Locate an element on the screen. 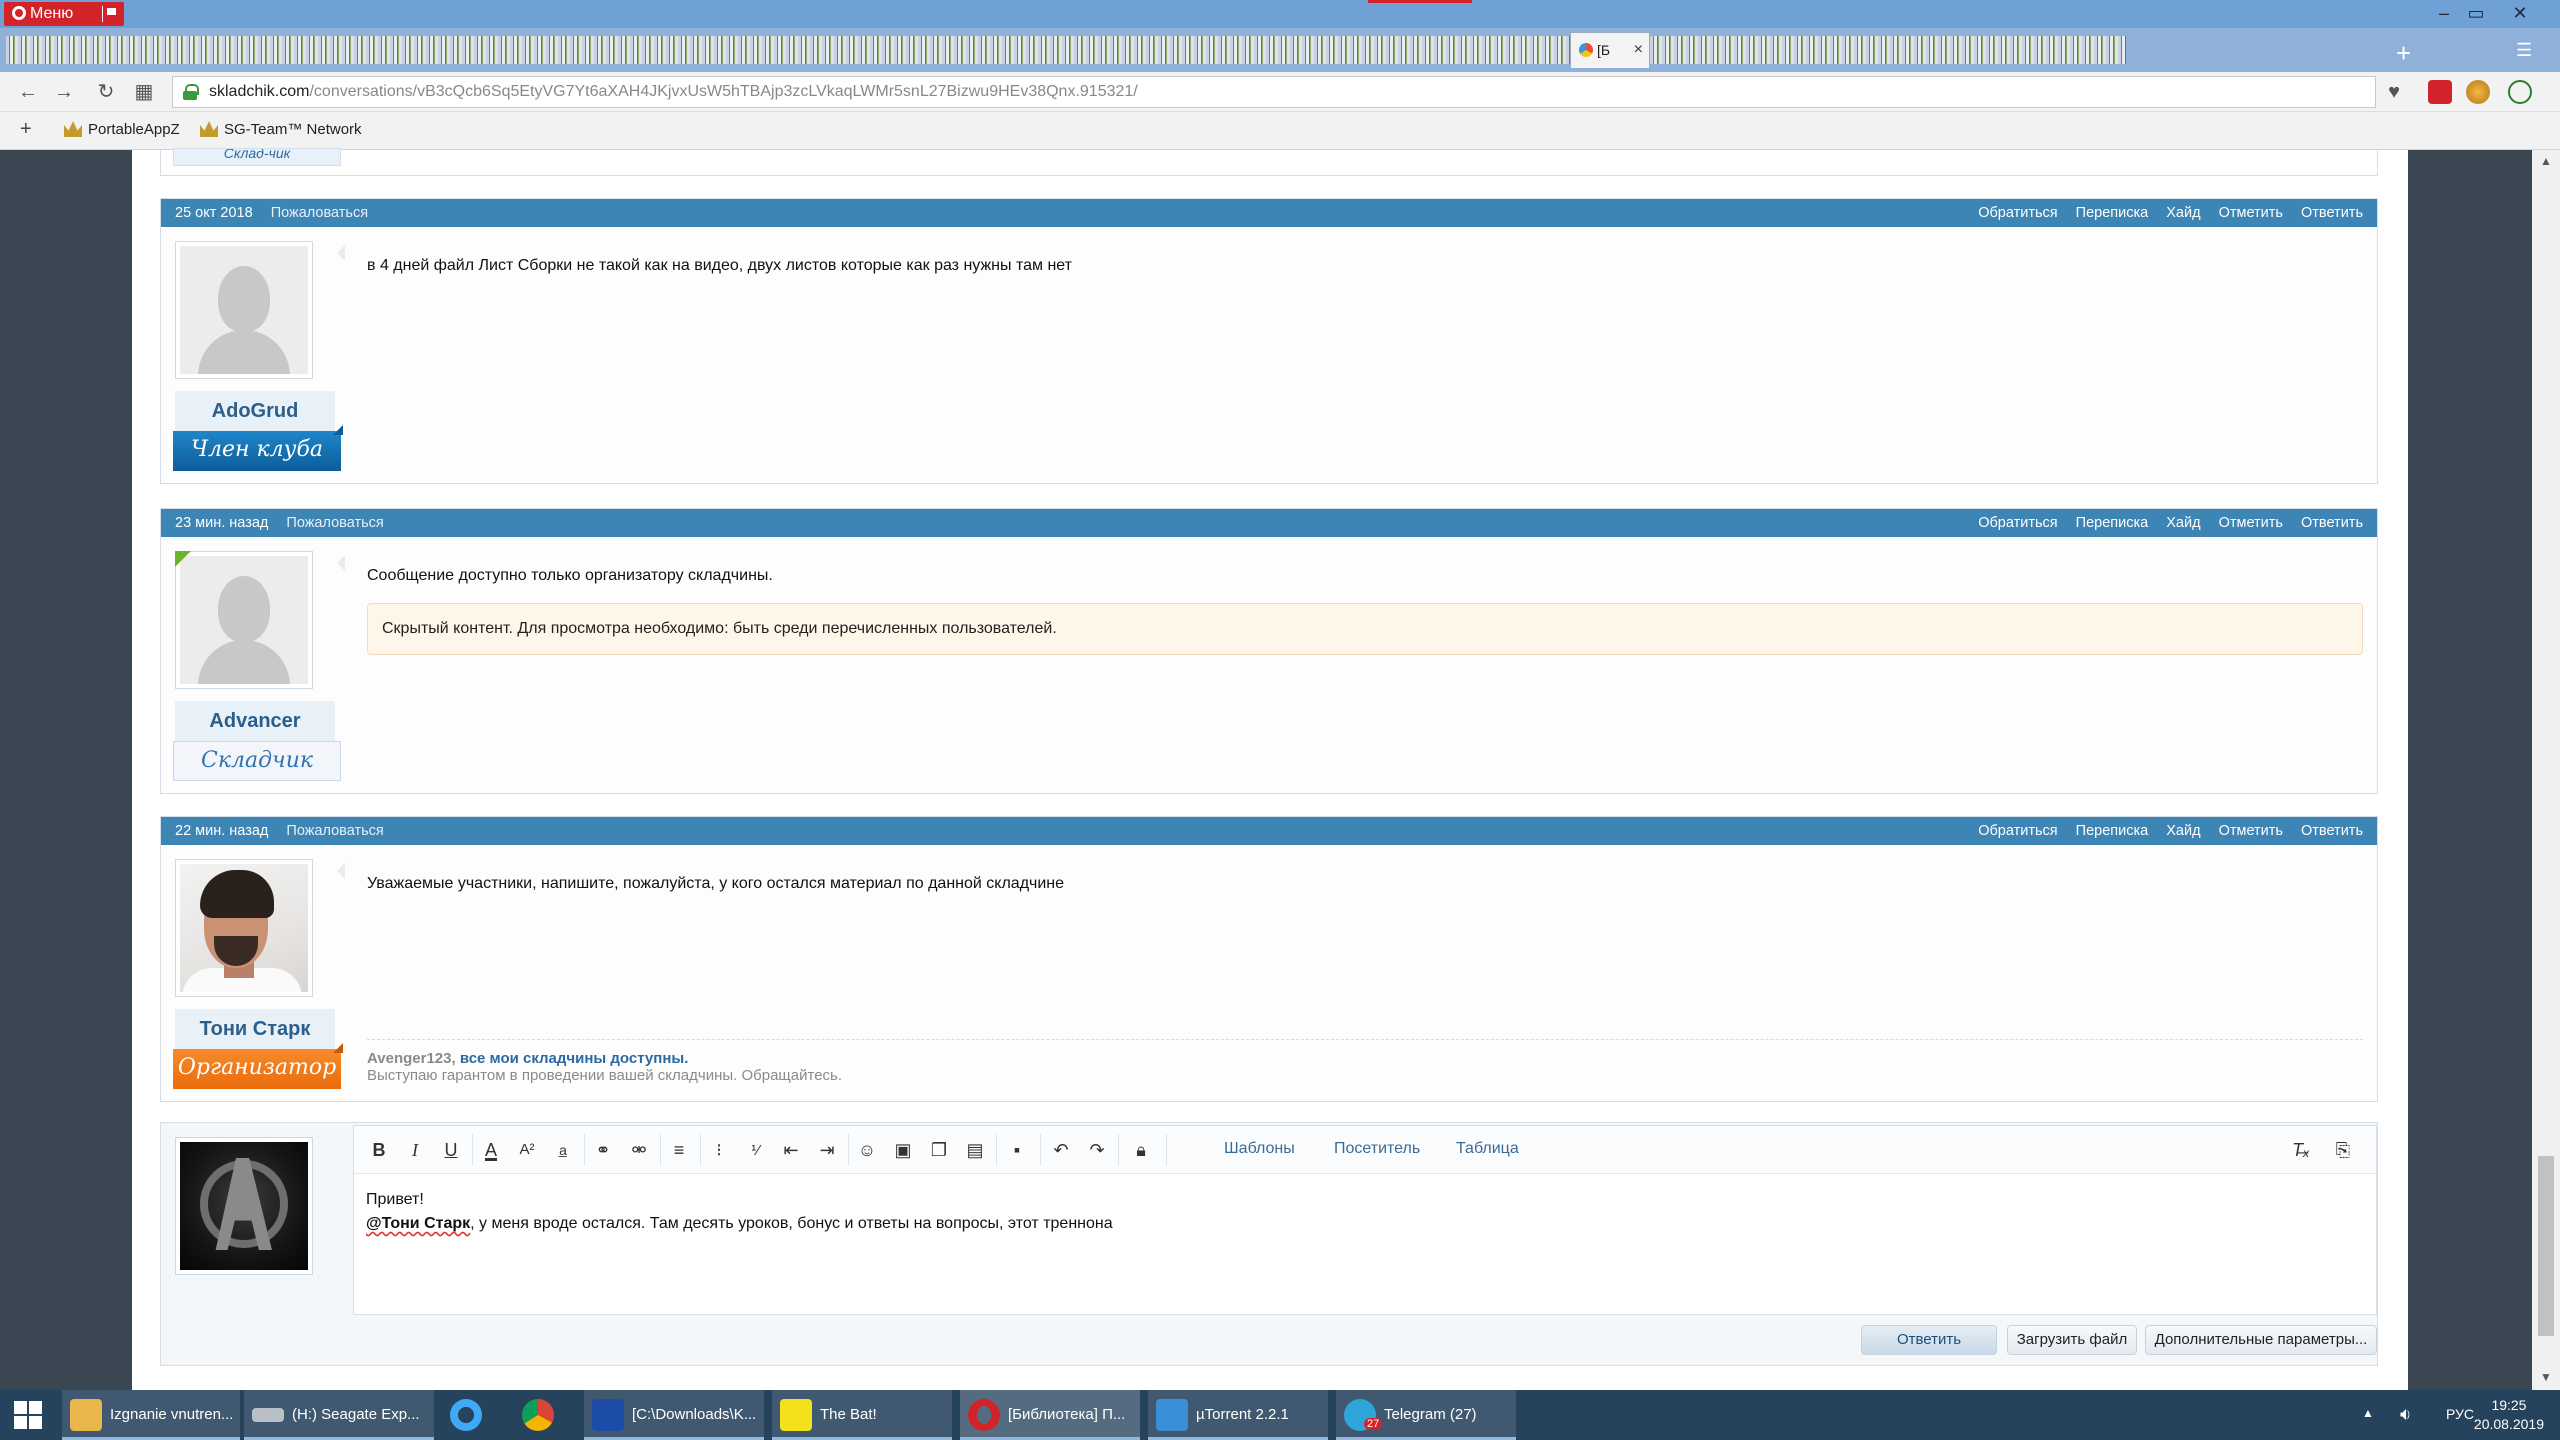  opera-menu-button: Меню is located at coordinates (64, 14).